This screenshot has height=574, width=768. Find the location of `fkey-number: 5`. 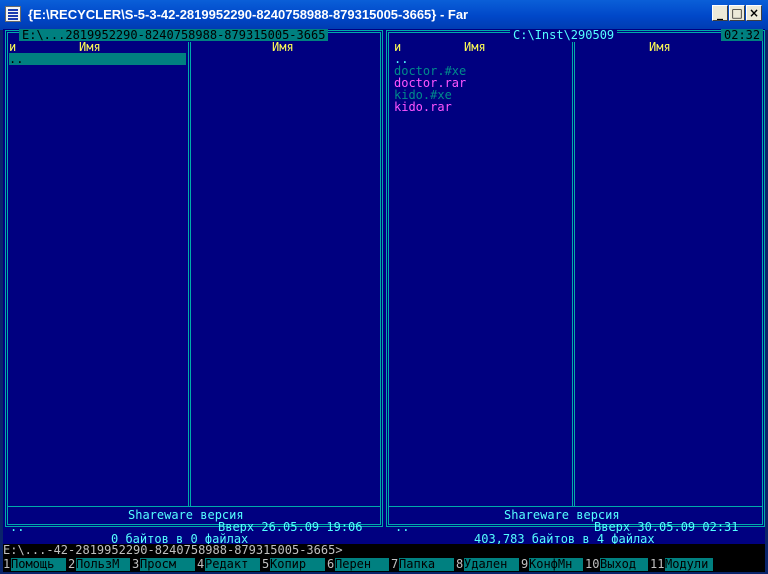

fkey-number: 5 is located at coordinates (266, 564).